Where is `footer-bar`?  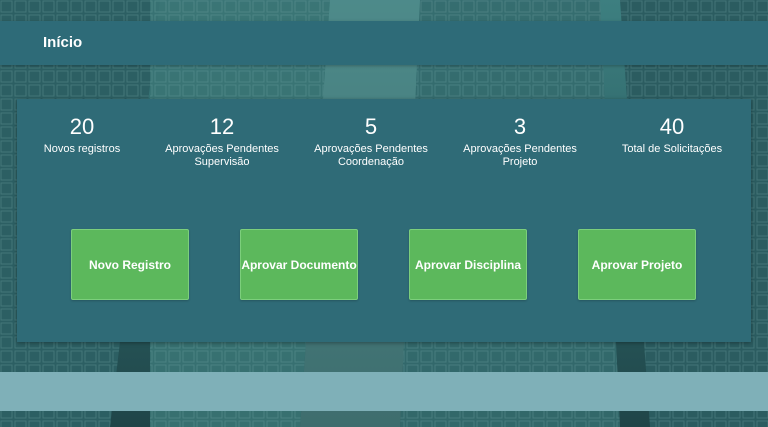 footer-bar is located at coordinates (384, 391).